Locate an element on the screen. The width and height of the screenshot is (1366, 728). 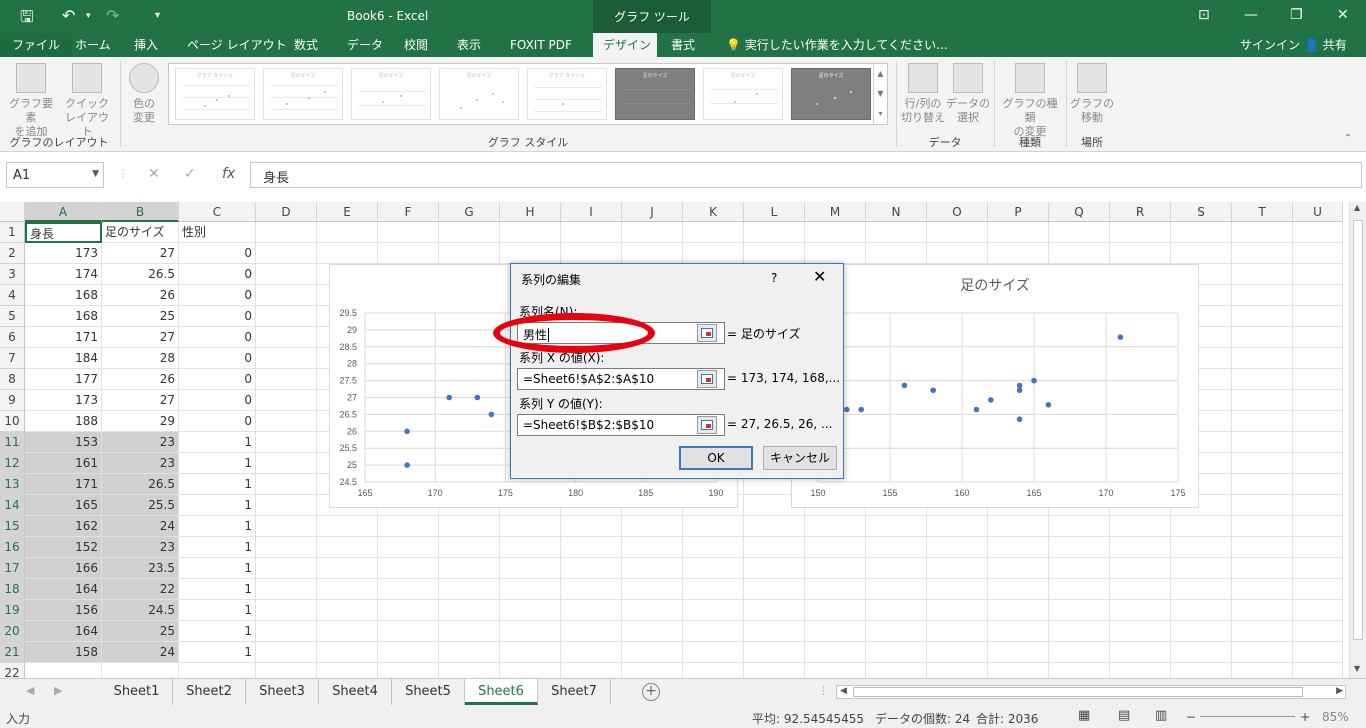
cell: 158 is located at coordinates (63, 652).